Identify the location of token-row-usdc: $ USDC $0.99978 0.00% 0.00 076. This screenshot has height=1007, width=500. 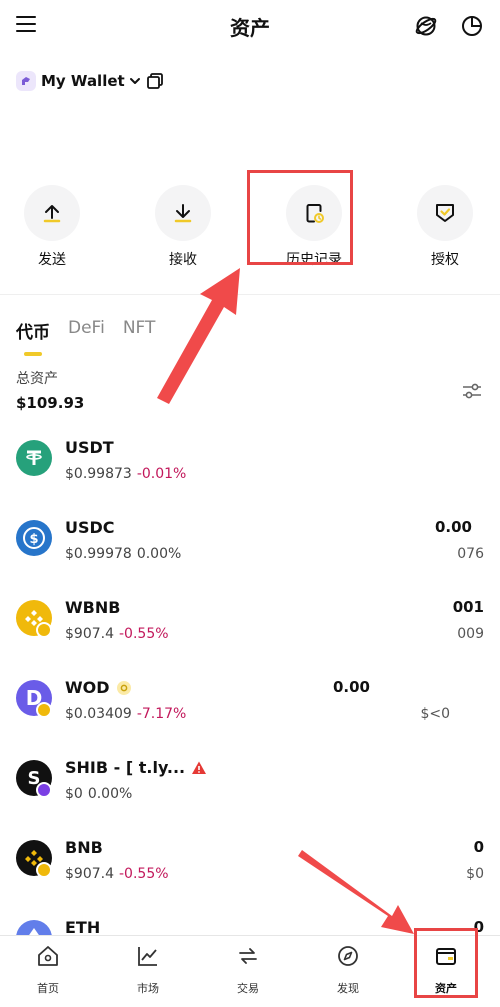
(250, 540).